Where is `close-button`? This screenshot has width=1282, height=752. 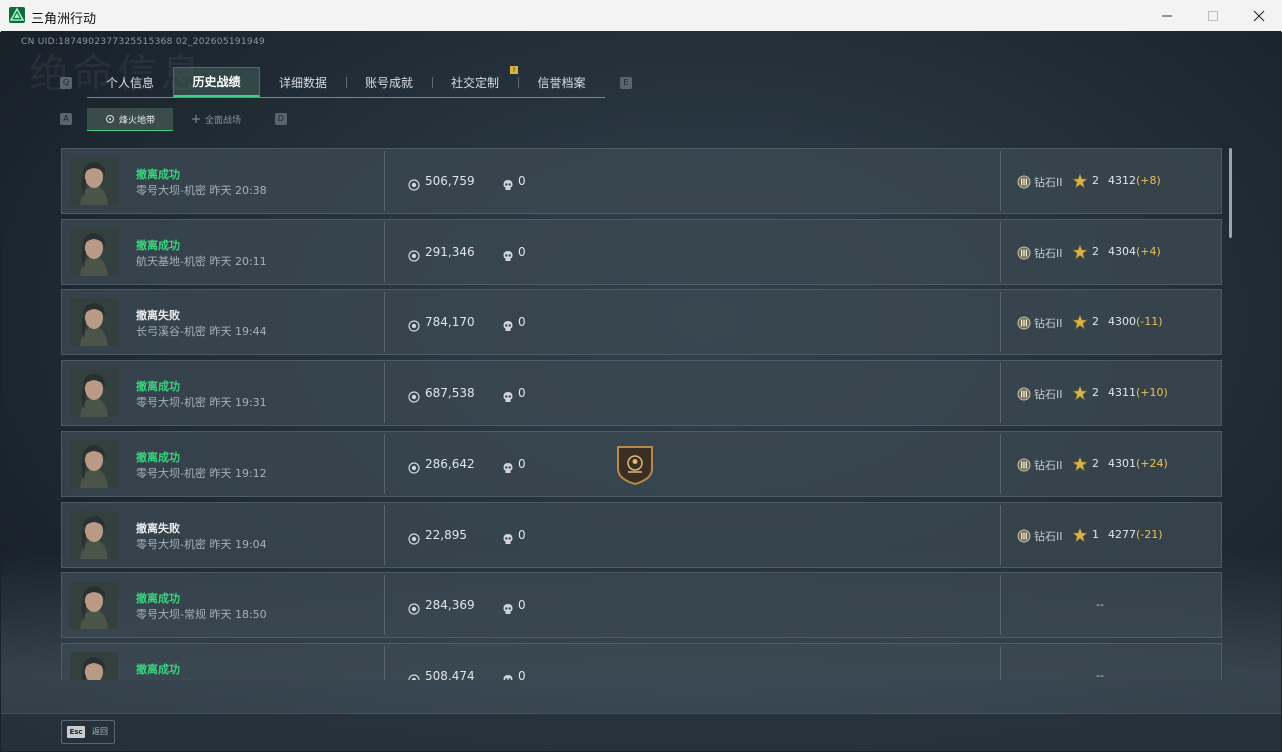
close-button is located at coordinates (1259, 15).